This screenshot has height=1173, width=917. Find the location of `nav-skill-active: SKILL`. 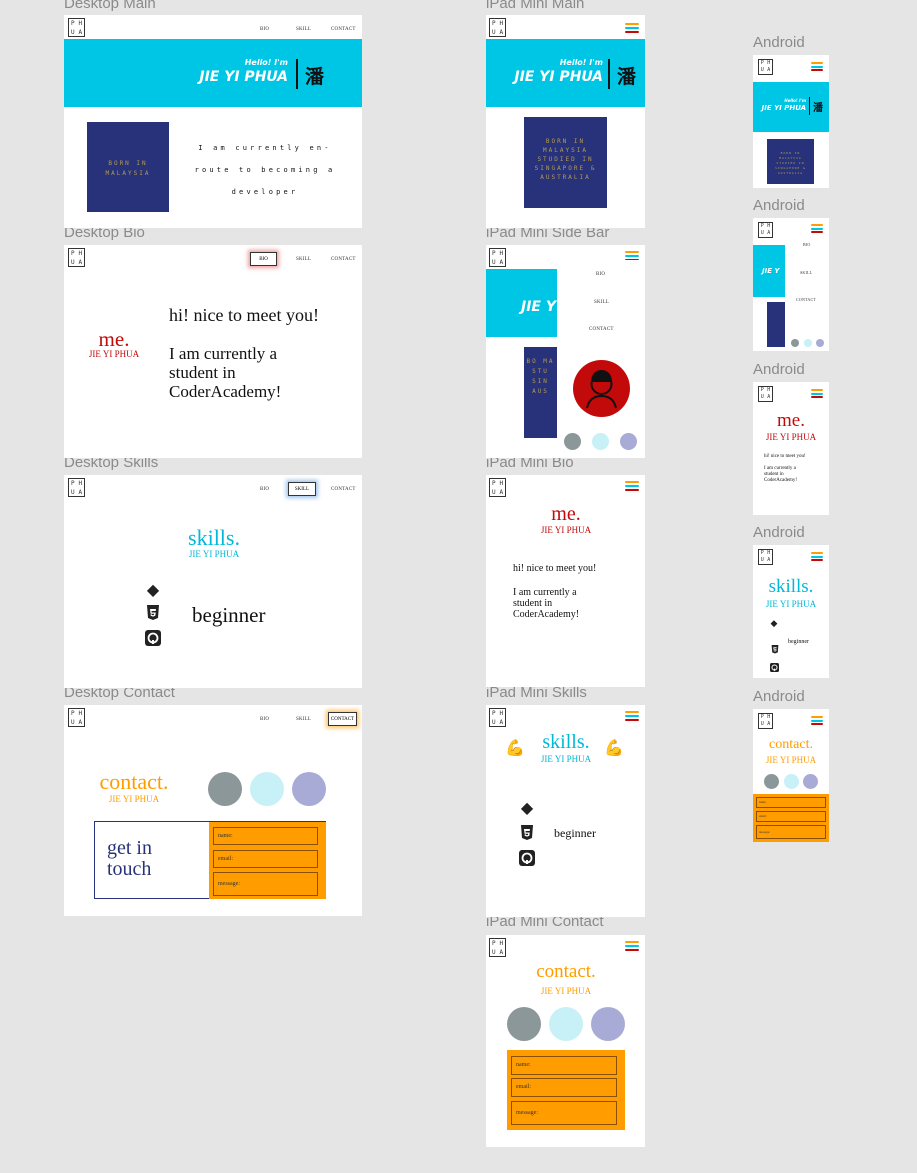

nav-skill-active: SKILL is located at coordinates (302, 489).